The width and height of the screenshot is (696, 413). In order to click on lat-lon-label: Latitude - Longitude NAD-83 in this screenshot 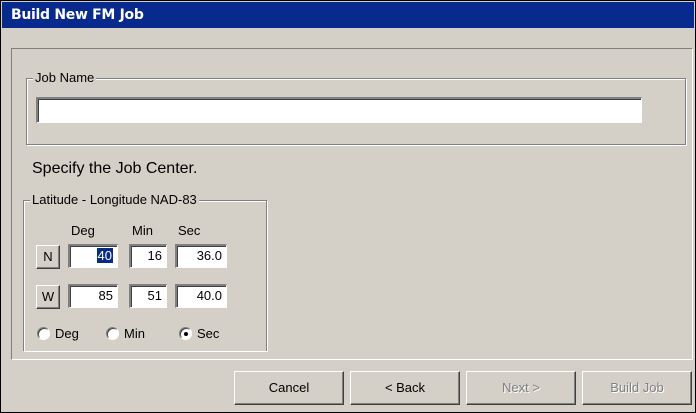, I will do `click(114, 199)`.